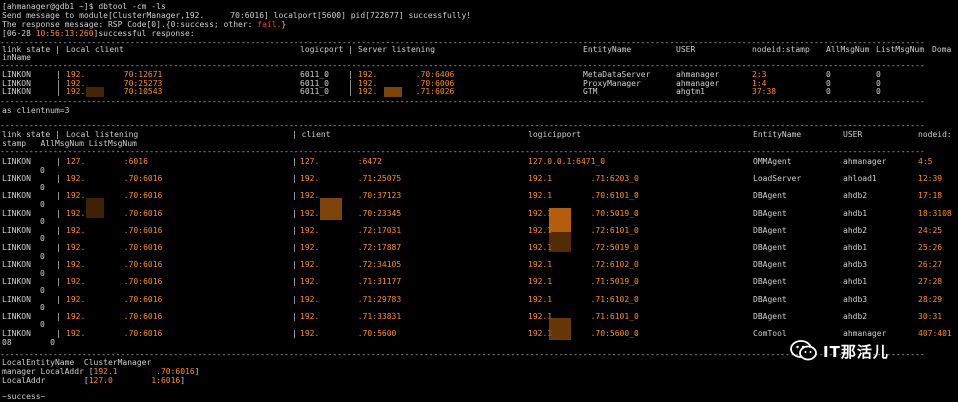  I want to click on t1-cell-logicport: 6011_0, so click(314, 91).